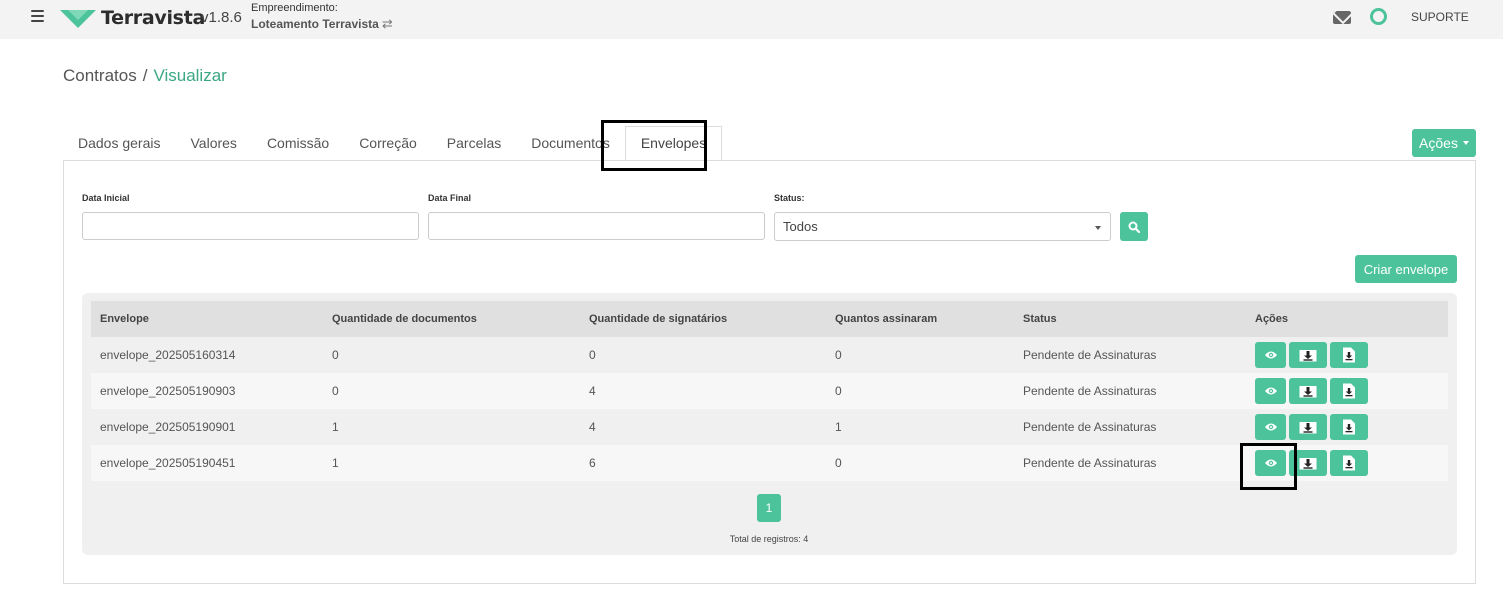  I want to click on tab-dados-gerais: Dados gerais, so click(119, 143).